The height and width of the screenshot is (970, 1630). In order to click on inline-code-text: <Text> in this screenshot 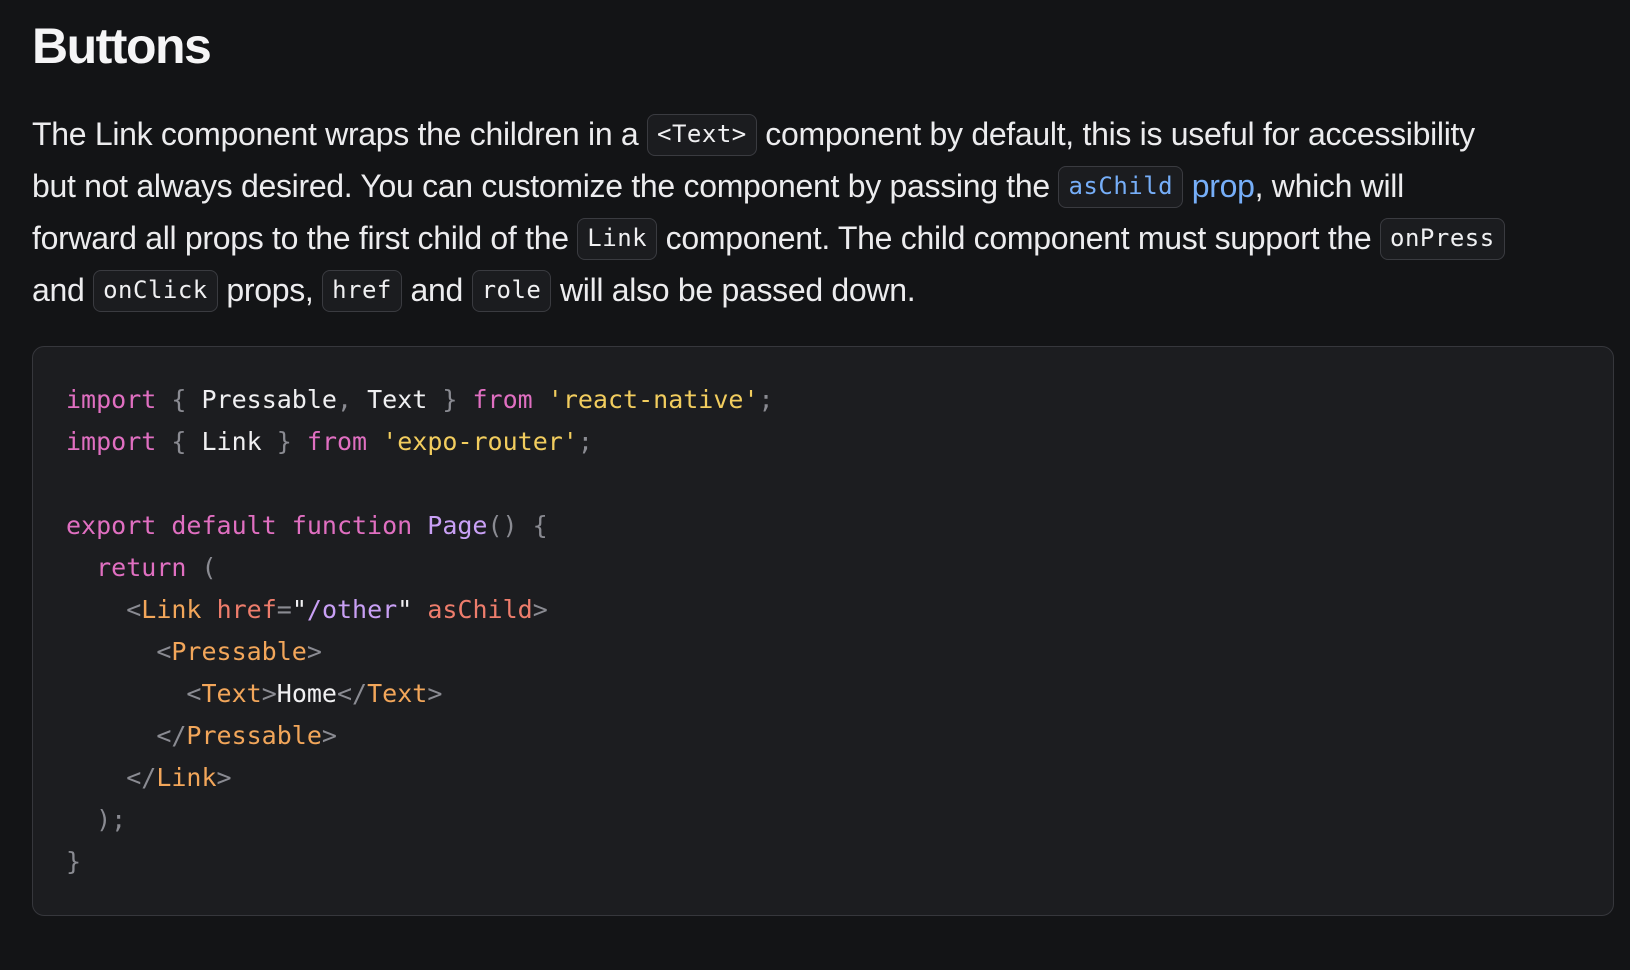, I will do `click(702, 135)`.